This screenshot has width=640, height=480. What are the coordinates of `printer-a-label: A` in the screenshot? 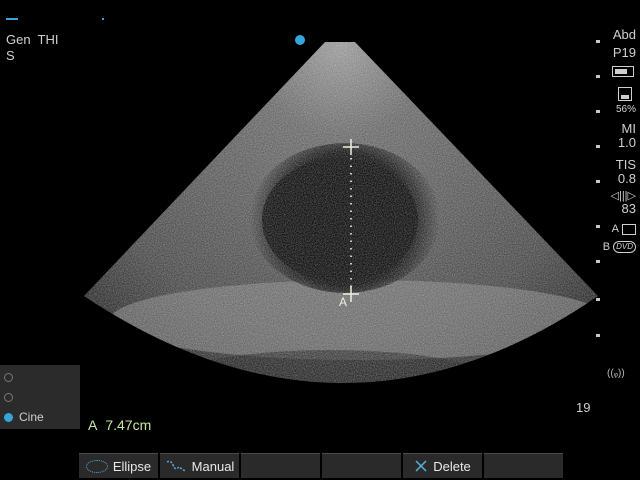 It's located at (615, 229).